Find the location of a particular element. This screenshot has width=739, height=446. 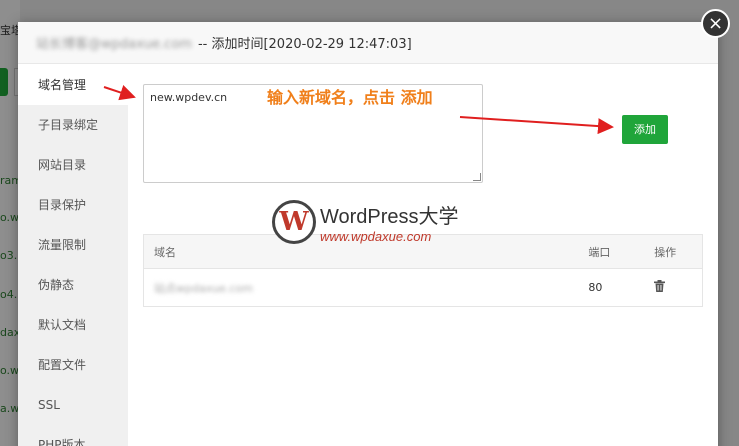

wordpress-daxue-watermark: W WordPress大学 www.wpdaxue.com is located at coordinates (365, 222).